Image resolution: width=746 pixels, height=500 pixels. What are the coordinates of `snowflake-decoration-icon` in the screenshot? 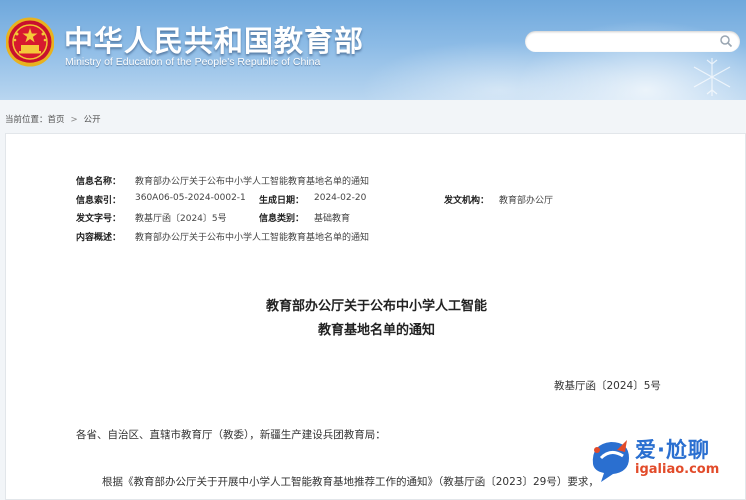 It's located at (712, 77).